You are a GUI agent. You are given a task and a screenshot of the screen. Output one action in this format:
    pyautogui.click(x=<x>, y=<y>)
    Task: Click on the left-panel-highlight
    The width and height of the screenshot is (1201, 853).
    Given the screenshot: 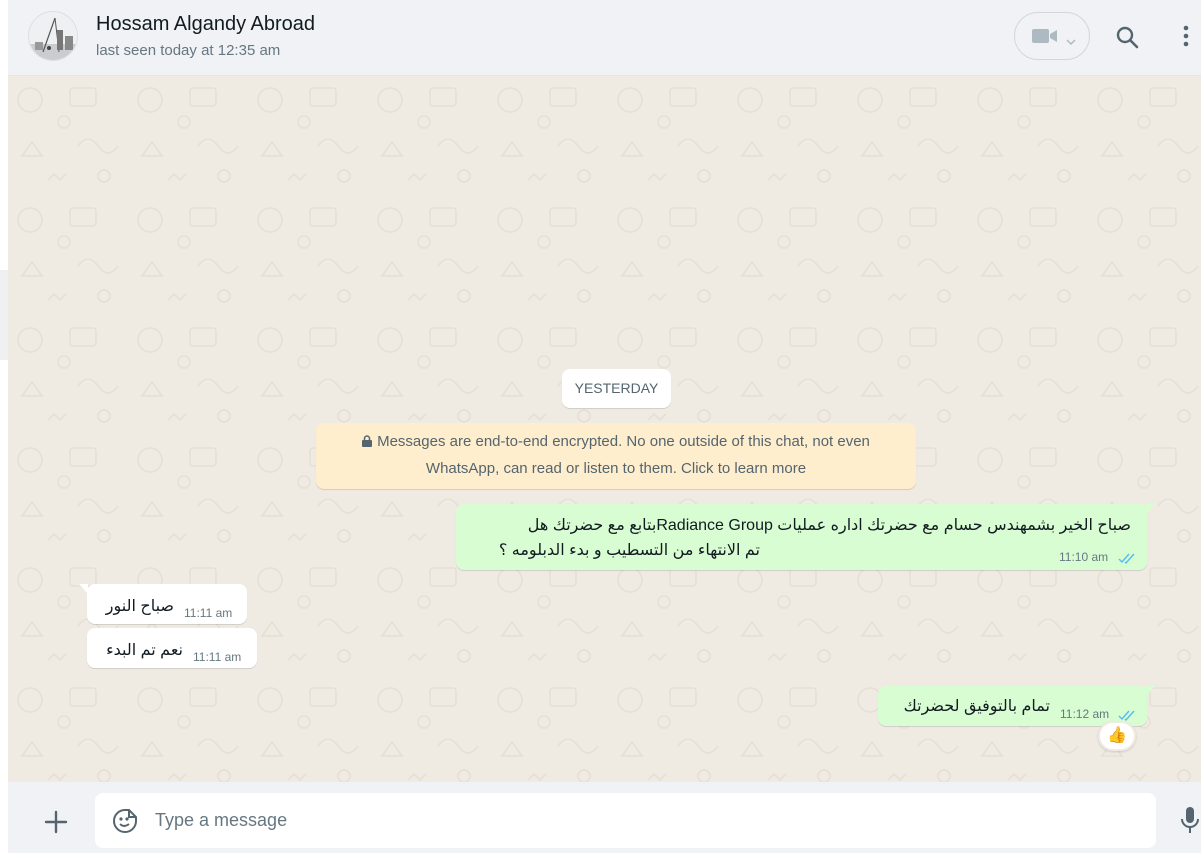 What is the action you would take?
    pyautogui.click(x=4, y=315)
    